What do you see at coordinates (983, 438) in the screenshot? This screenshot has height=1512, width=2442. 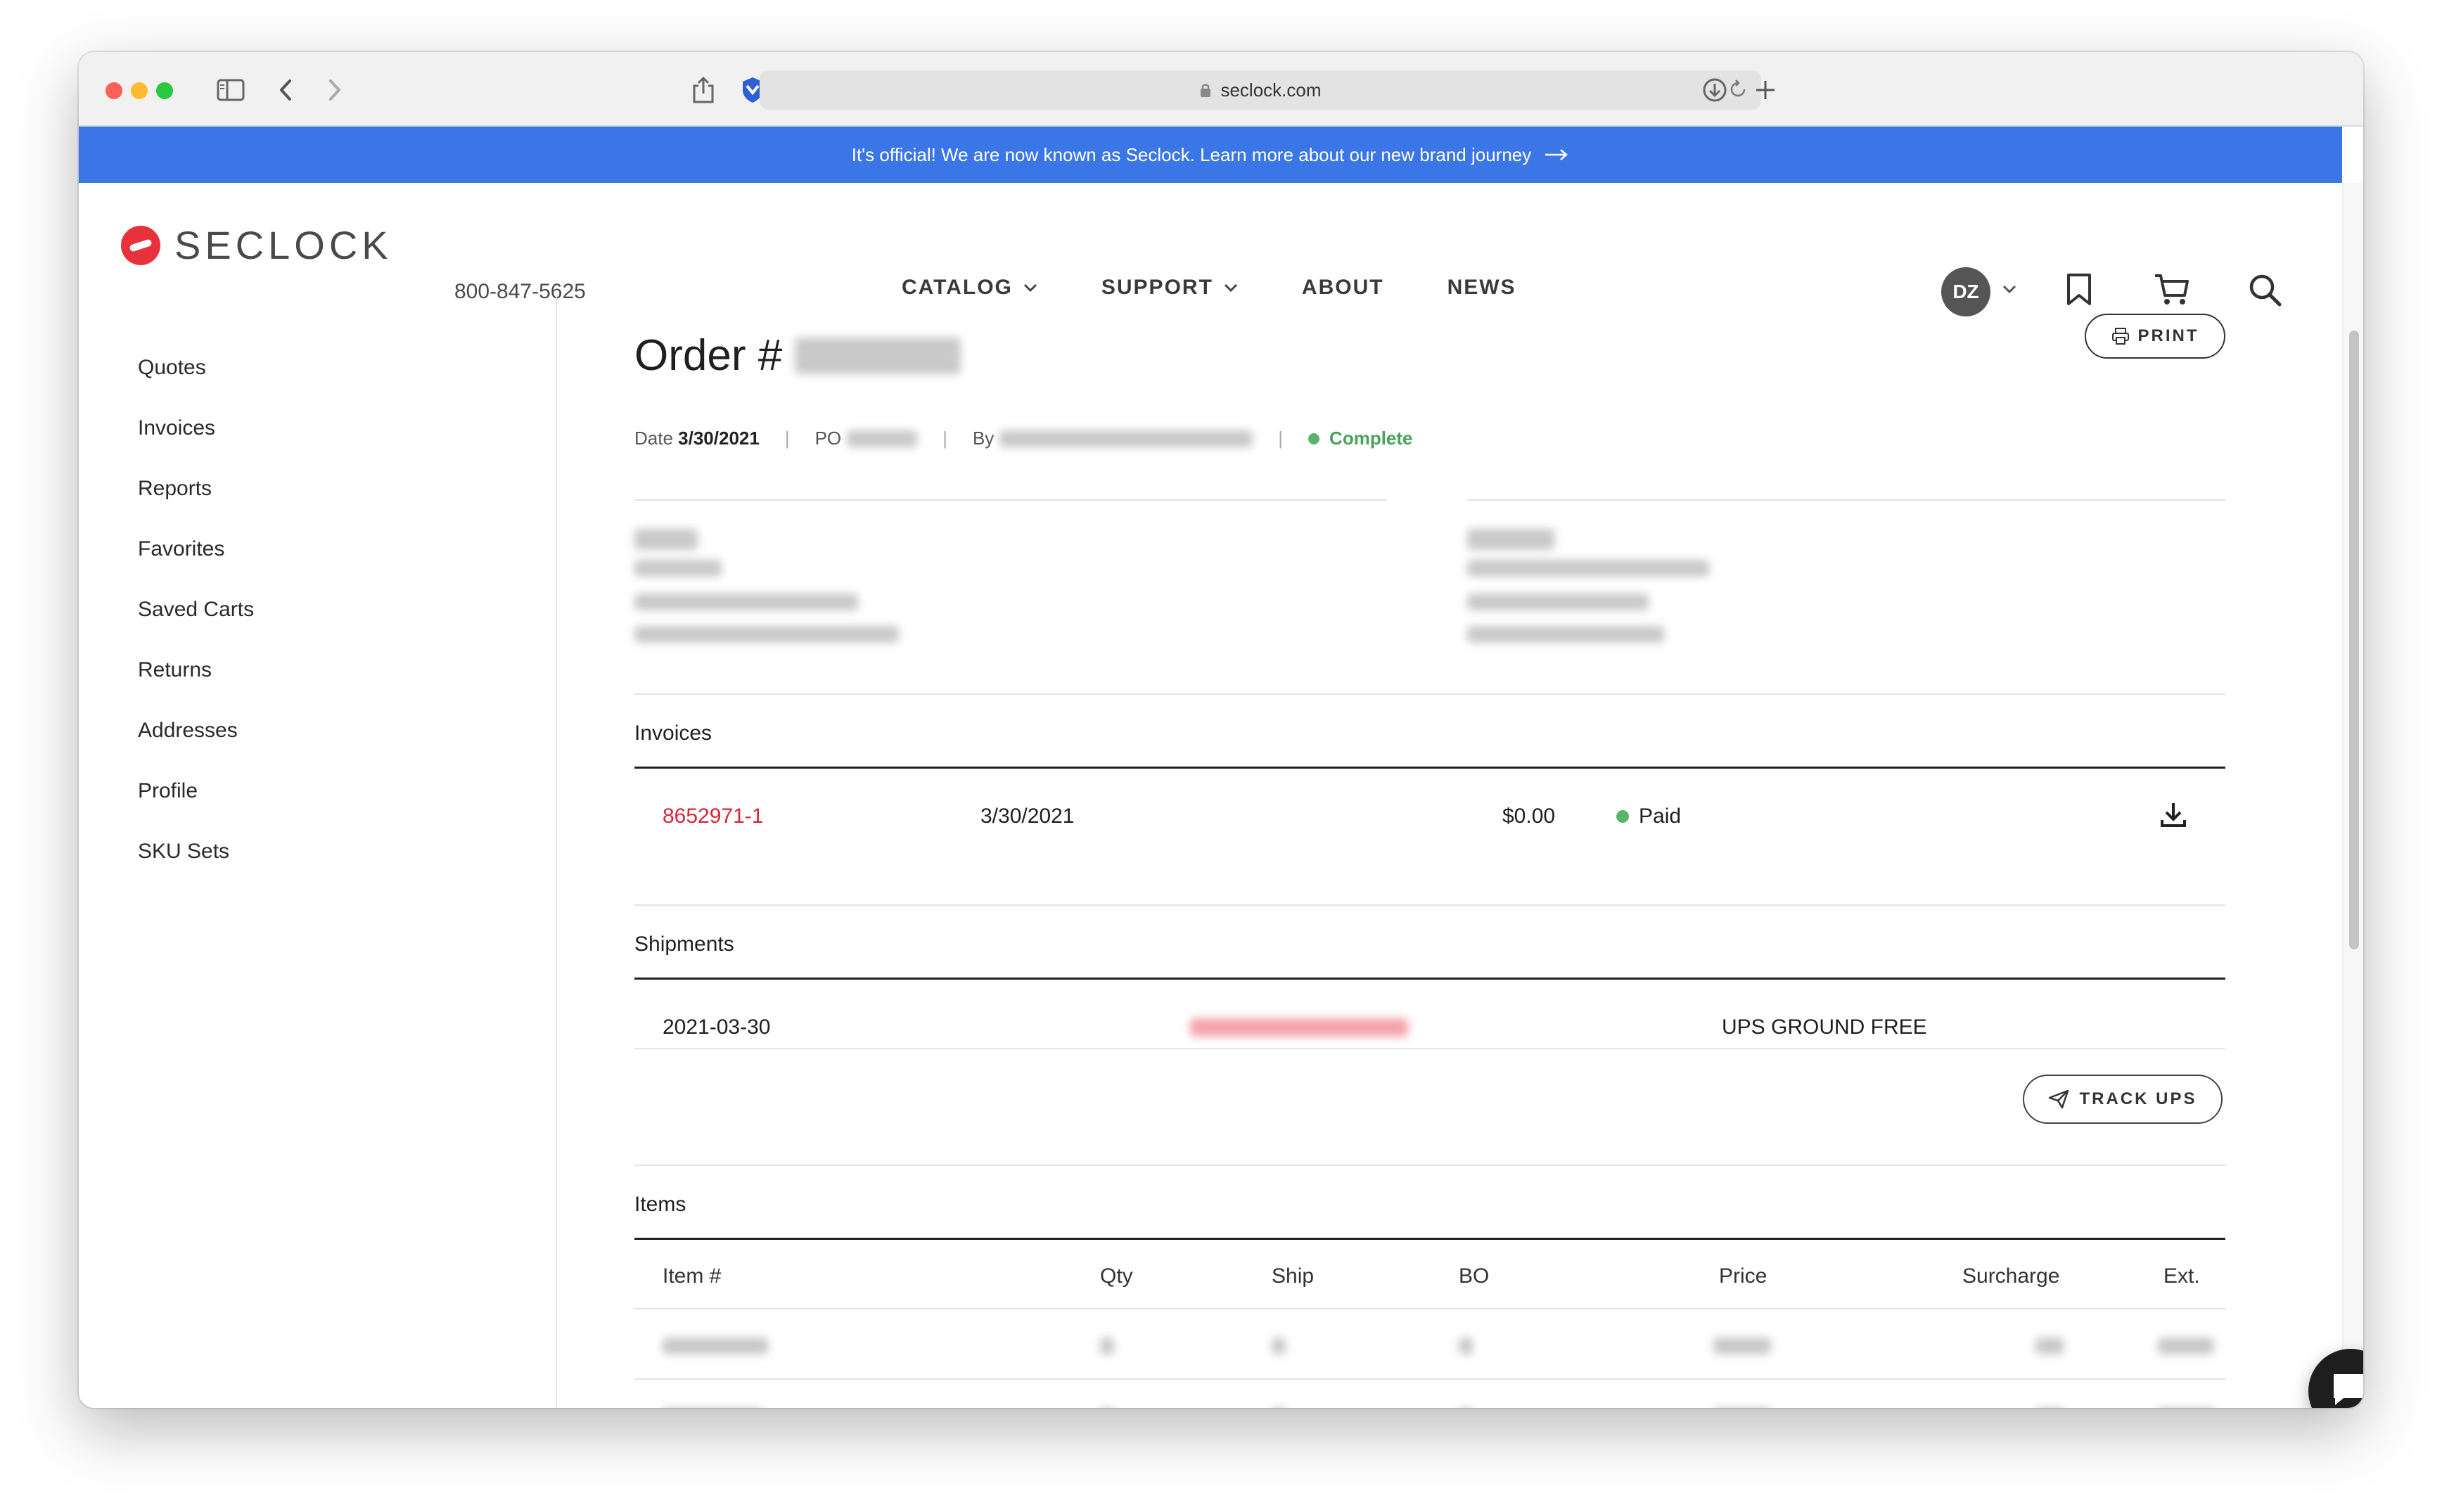 I see `by-label: By` at bounding box center [983, 438].